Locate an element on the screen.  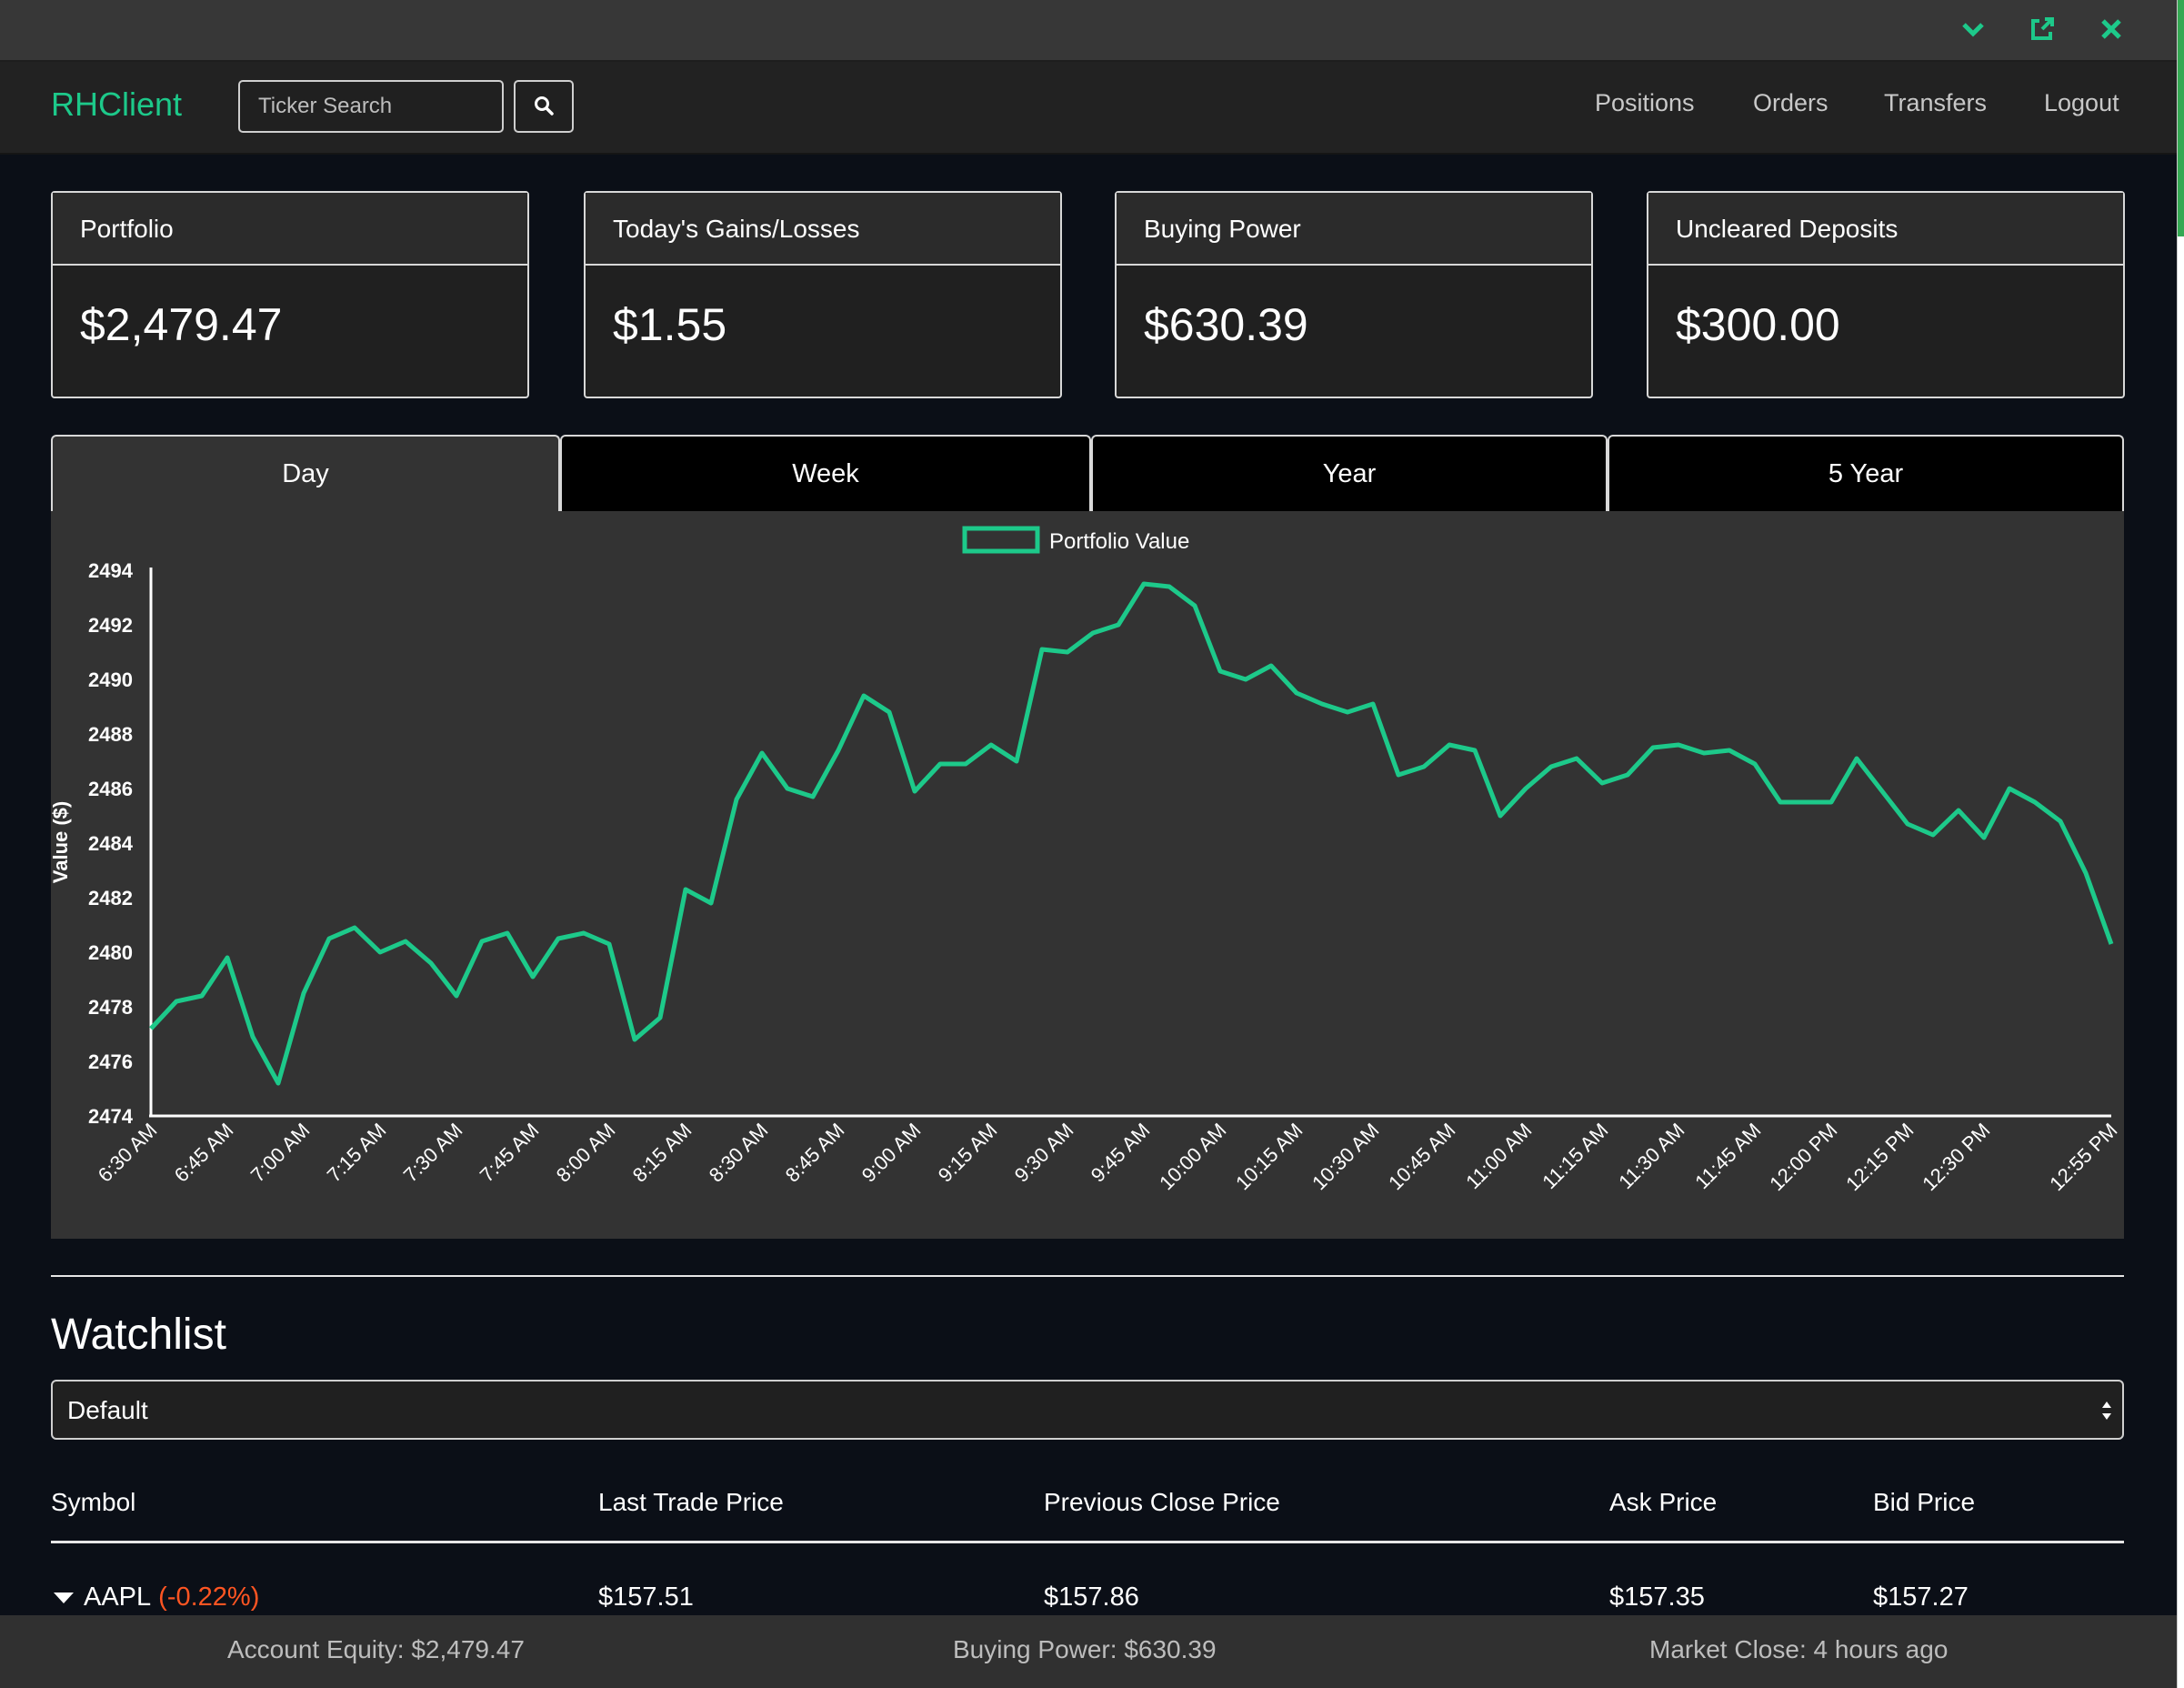
x-tick-label: 7:30 AM is located at coordinates (433, 1153).